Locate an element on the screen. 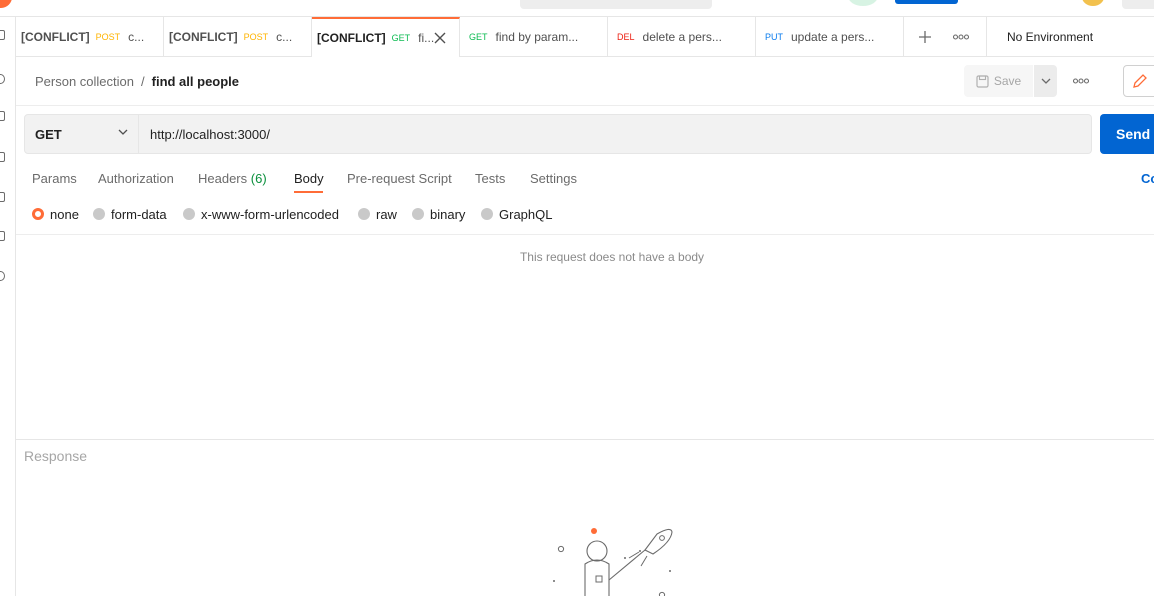 This screenshot has width=1154, height=596. app-header is located at coordinates (577, 8).